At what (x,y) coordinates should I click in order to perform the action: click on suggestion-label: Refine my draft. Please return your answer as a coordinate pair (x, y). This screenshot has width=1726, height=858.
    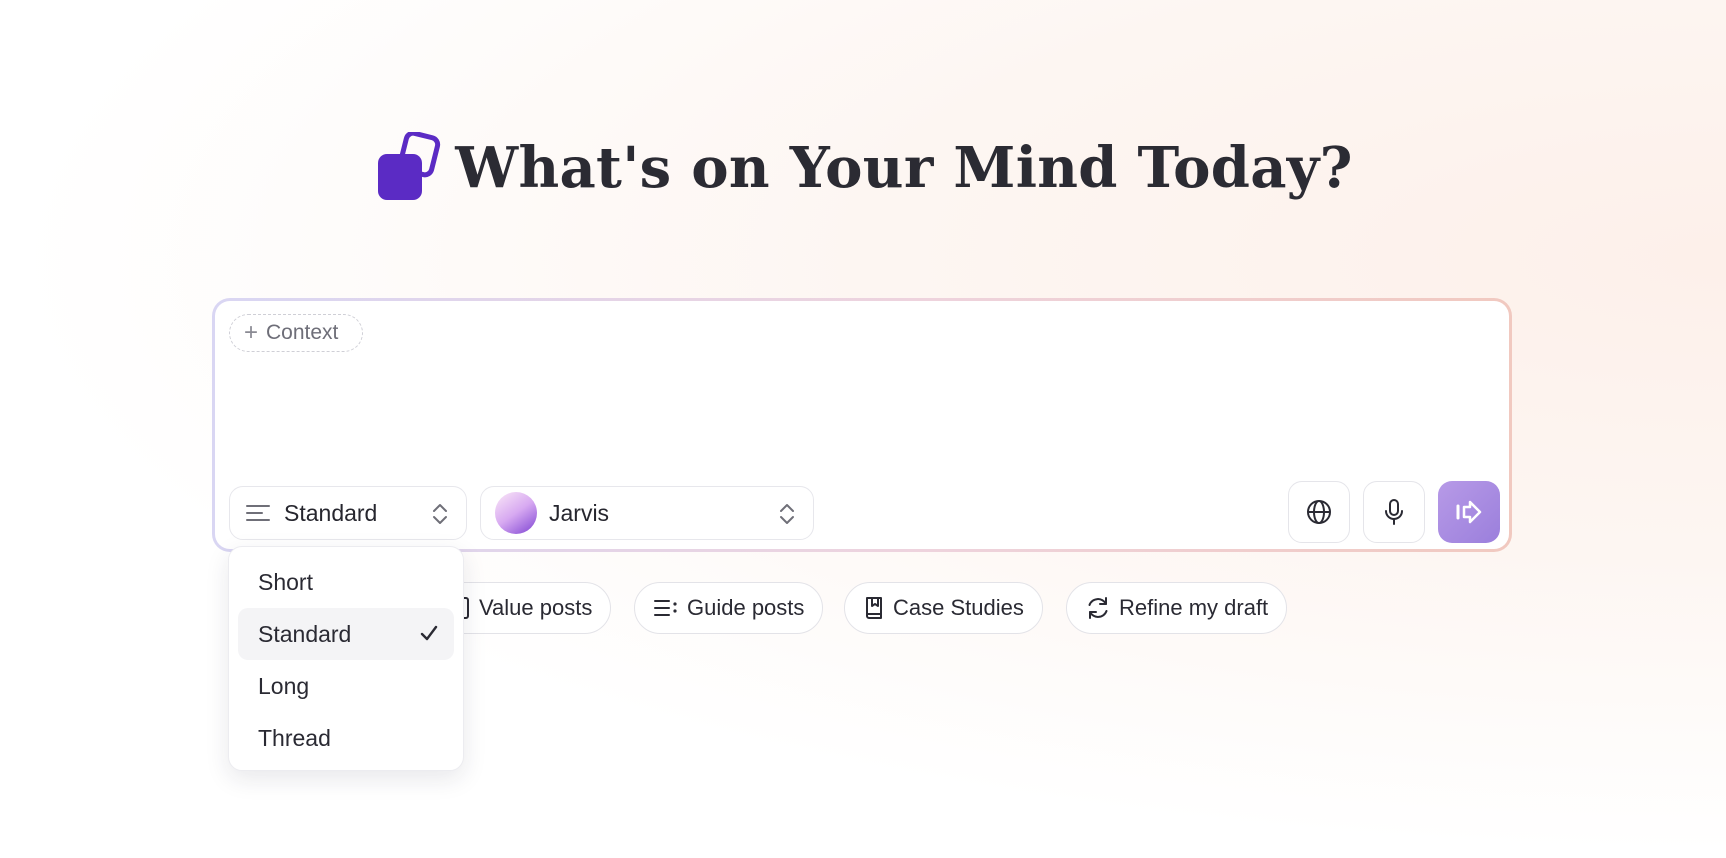
    Looking at the image, I should click on (1194, 607).